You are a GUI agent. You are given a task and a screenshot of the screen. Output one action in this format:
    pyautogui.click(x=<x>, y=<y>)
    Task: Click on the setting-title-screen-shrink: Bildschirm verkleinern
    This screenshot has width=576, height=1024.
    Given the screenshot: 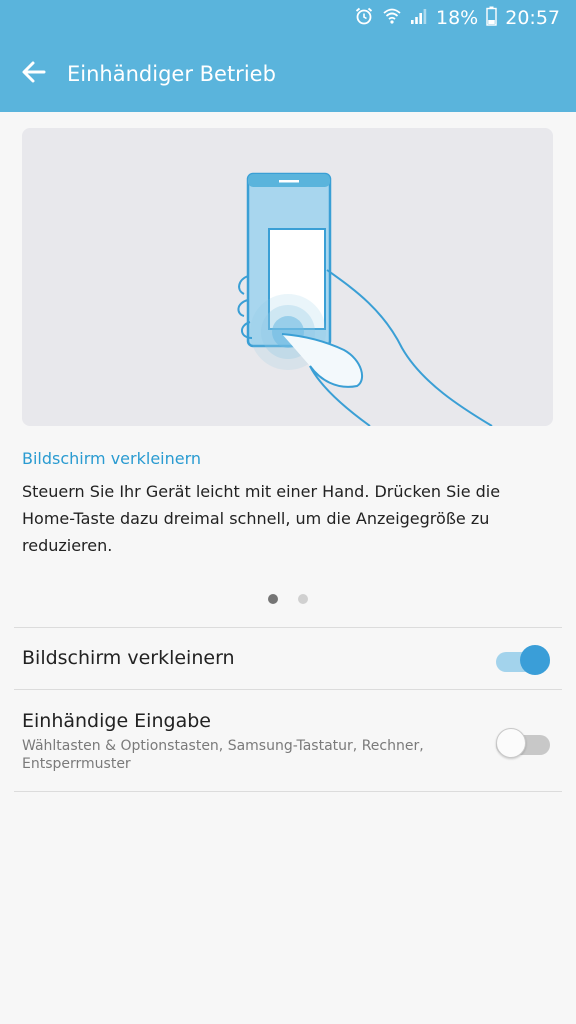 What is the action you would take?
    pyautogui.click(x=128, y=658)
    